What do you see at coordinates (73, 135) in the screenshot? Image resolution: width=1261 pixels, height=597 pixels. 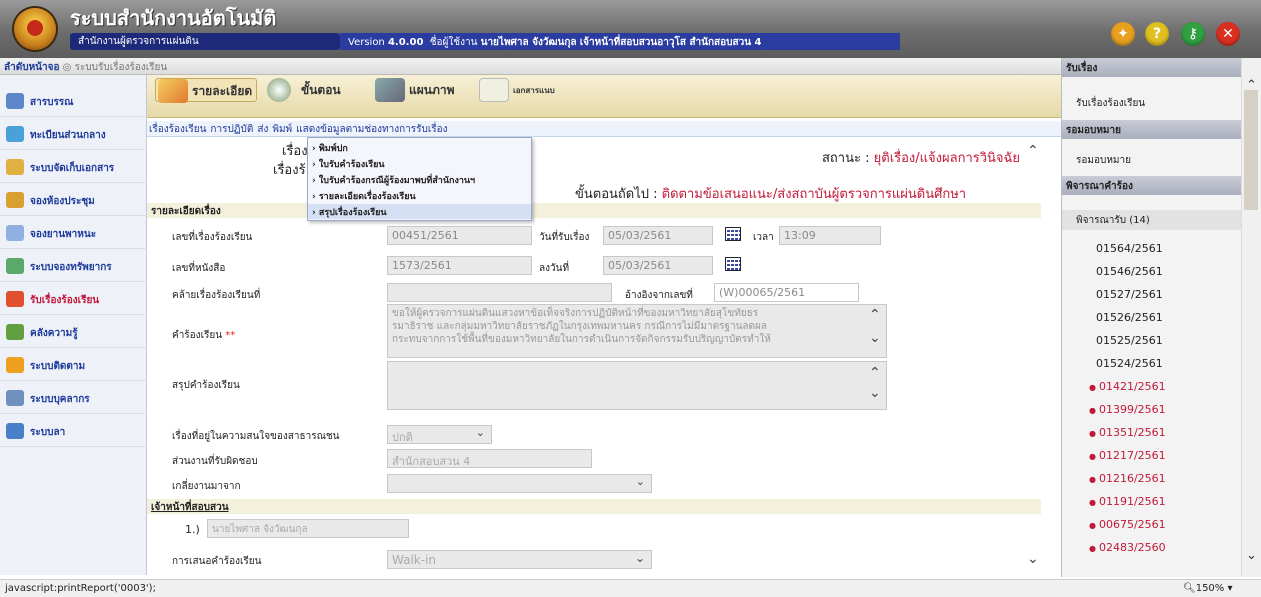 I see `sidebar-item: ทะเบียนส่วนกลาง` at bounding box center [73, 135].